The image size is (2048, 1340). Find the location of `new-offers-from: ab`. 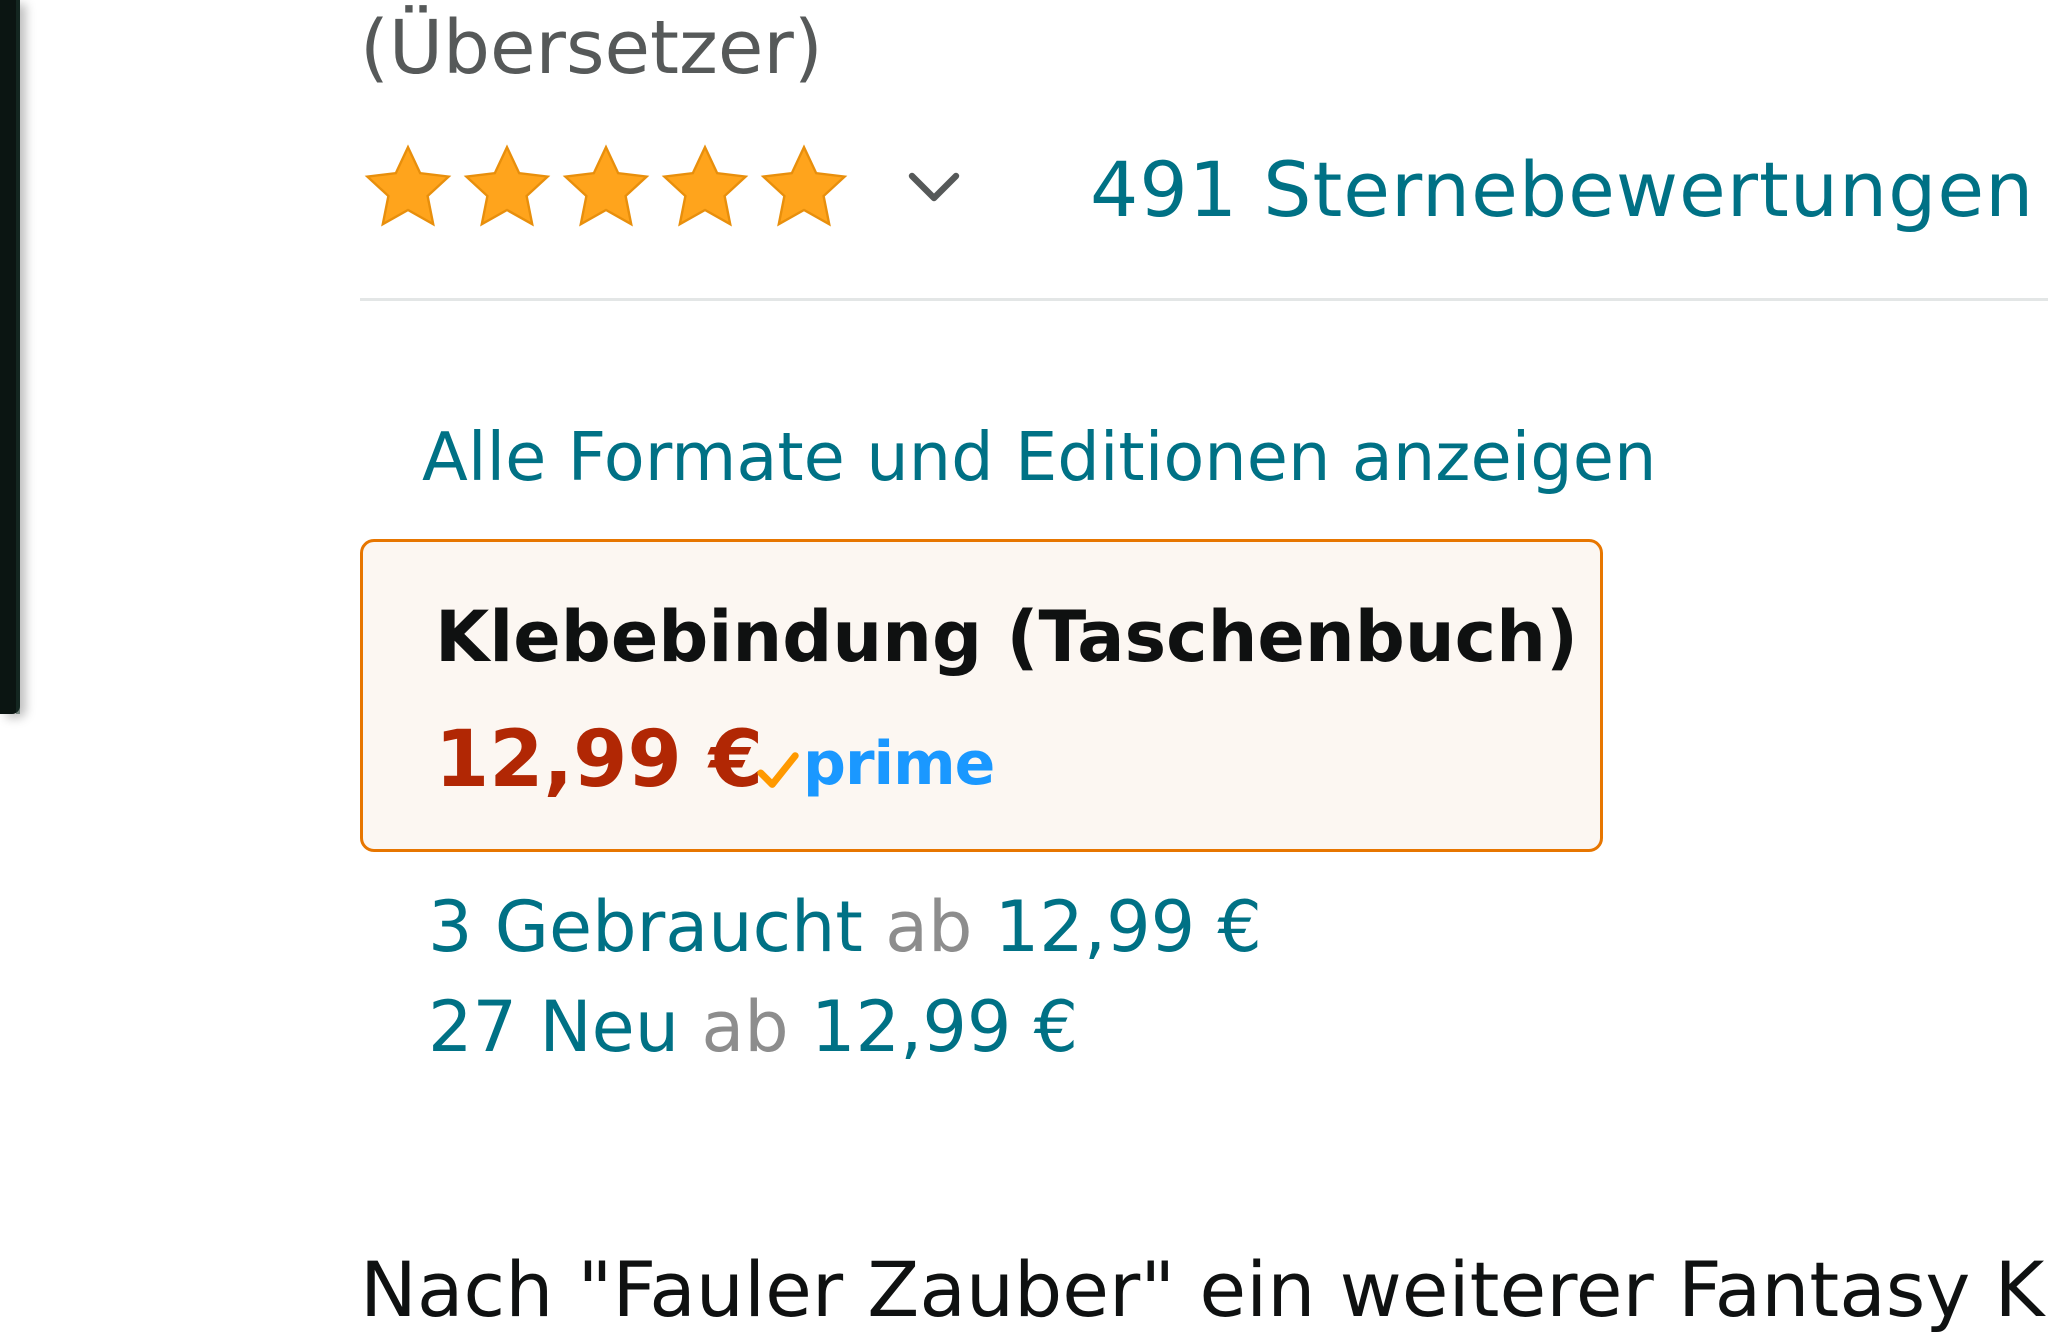

new-offers-from: ab is located at coordinates (745, 1027).